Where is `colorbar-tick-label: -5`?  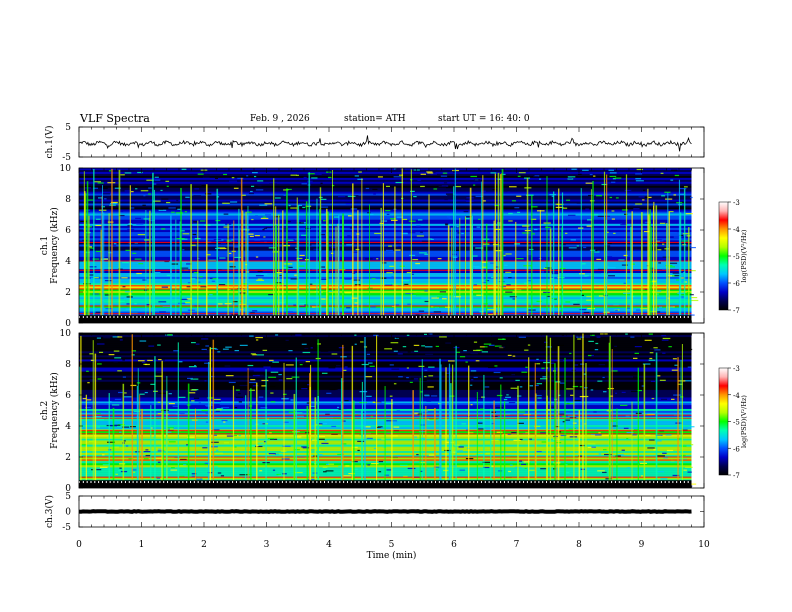 colorbar-tick-label: -5 is located at coordinates (736, 423).